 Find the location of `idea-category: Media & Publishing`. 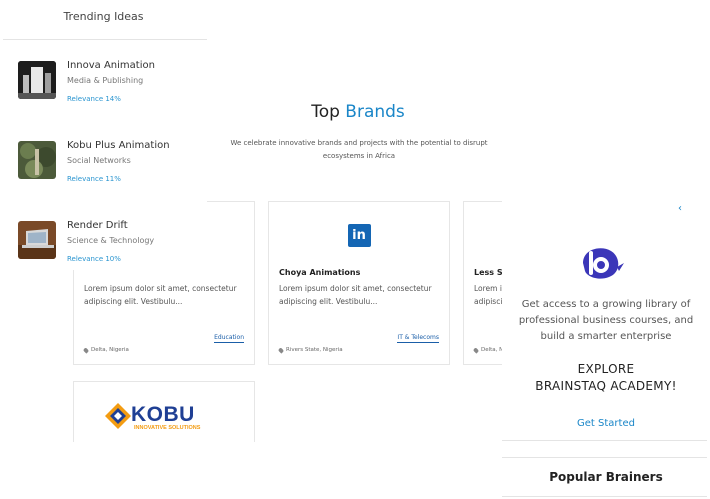

idea-category: Media & Publishing is located at coordinates (105, 80).